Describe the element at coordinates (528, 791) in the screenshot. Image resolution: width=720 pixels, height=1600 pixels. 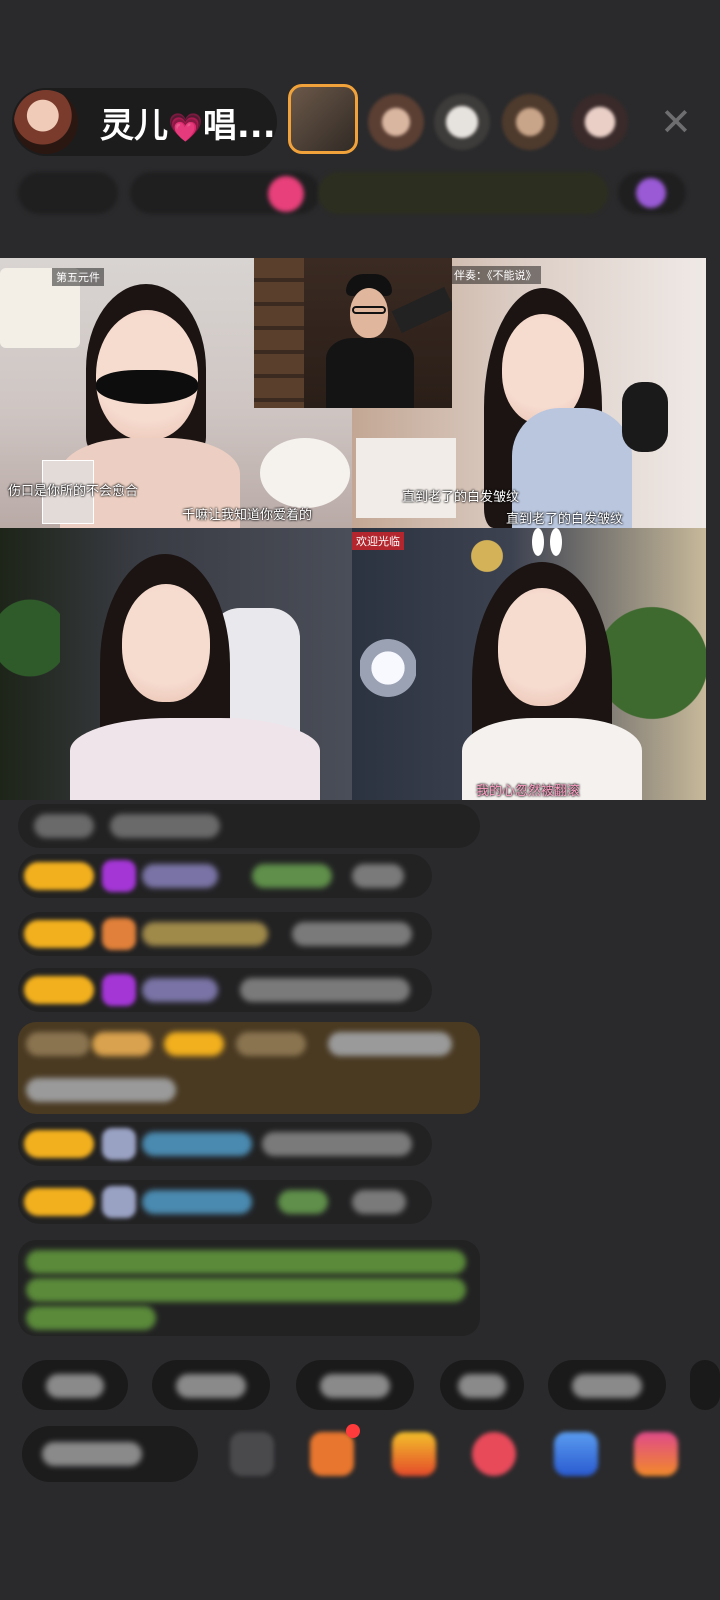
I see `tile5-caption: 我的心忽然被翻滚` at that location.